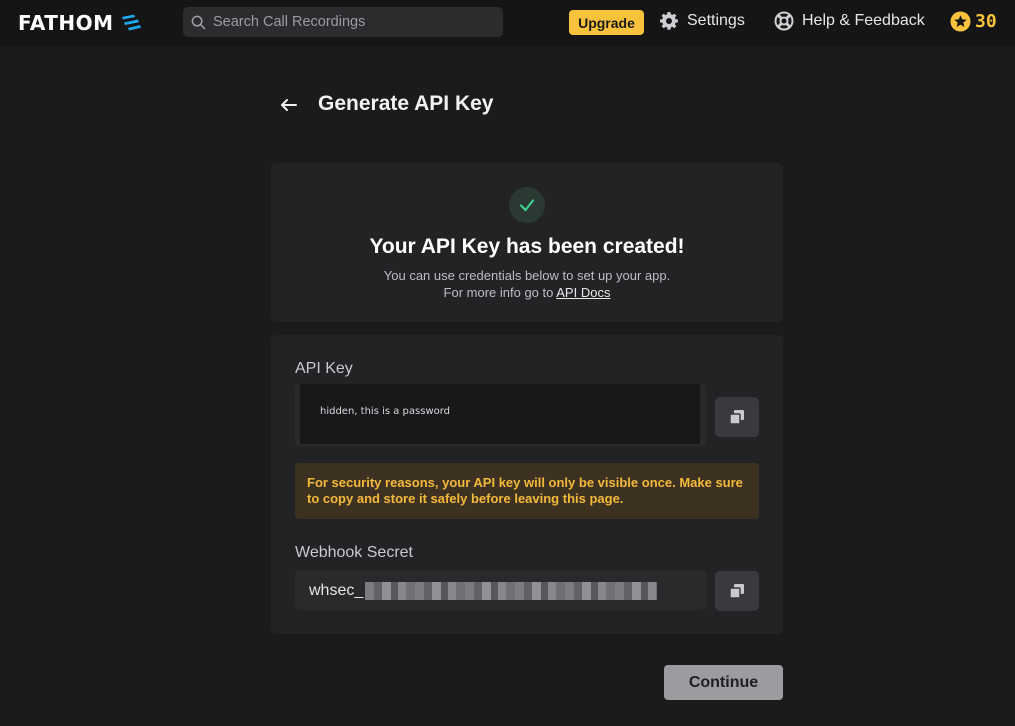 The height and width of the screenshot is (726, 1015). What do you see at coordinates (784, 21) in the screenshot?
I see `lifebuoy-icon` at bounding box center [784, 21].